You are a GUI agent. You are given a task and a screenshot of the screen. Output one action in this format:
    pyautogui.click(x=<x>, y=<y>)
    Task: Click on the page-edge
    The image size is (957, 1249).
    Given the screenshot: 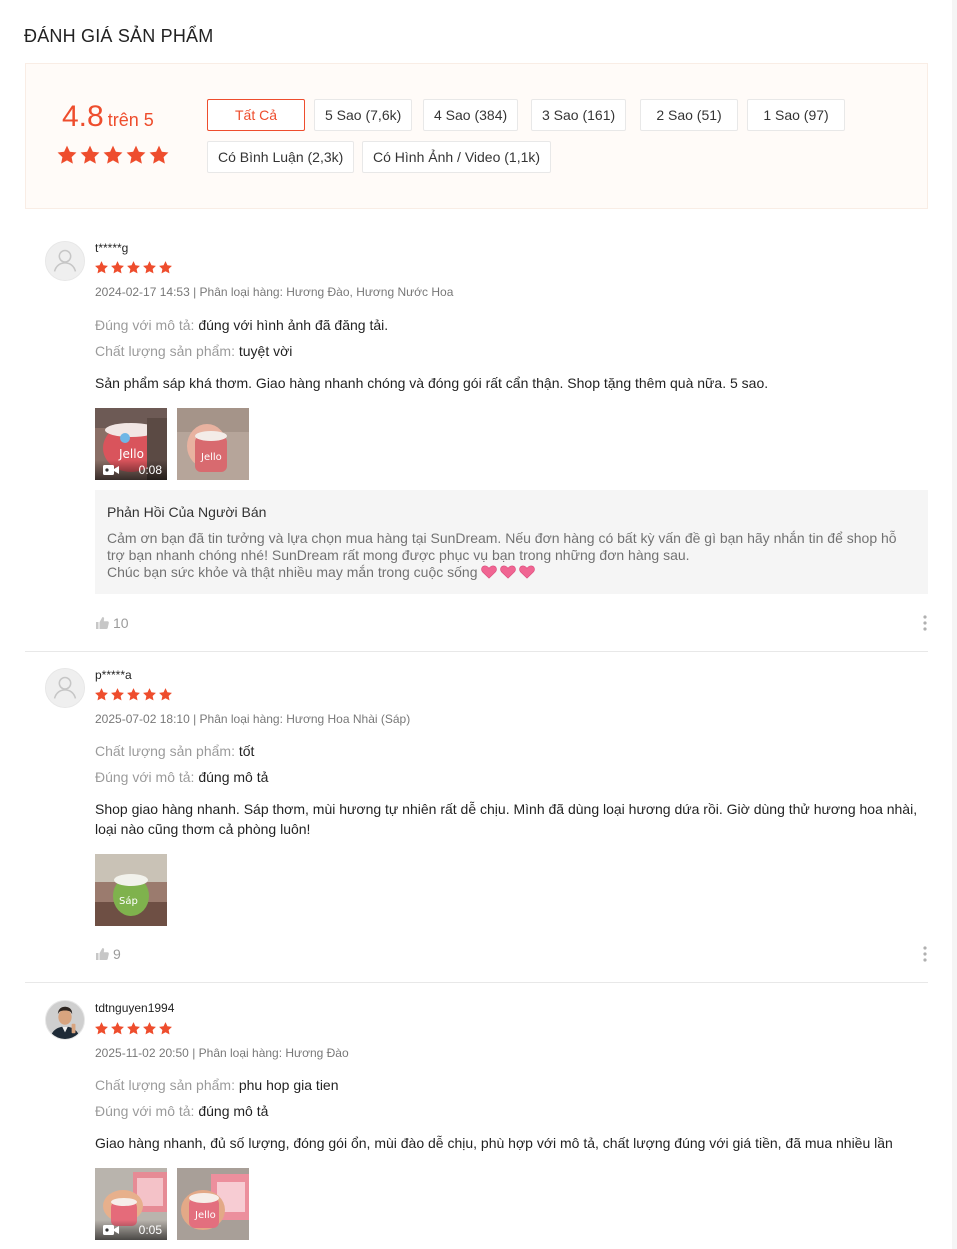 What is the action you would take?
    pyautogui.click(x=954, y=624)
    